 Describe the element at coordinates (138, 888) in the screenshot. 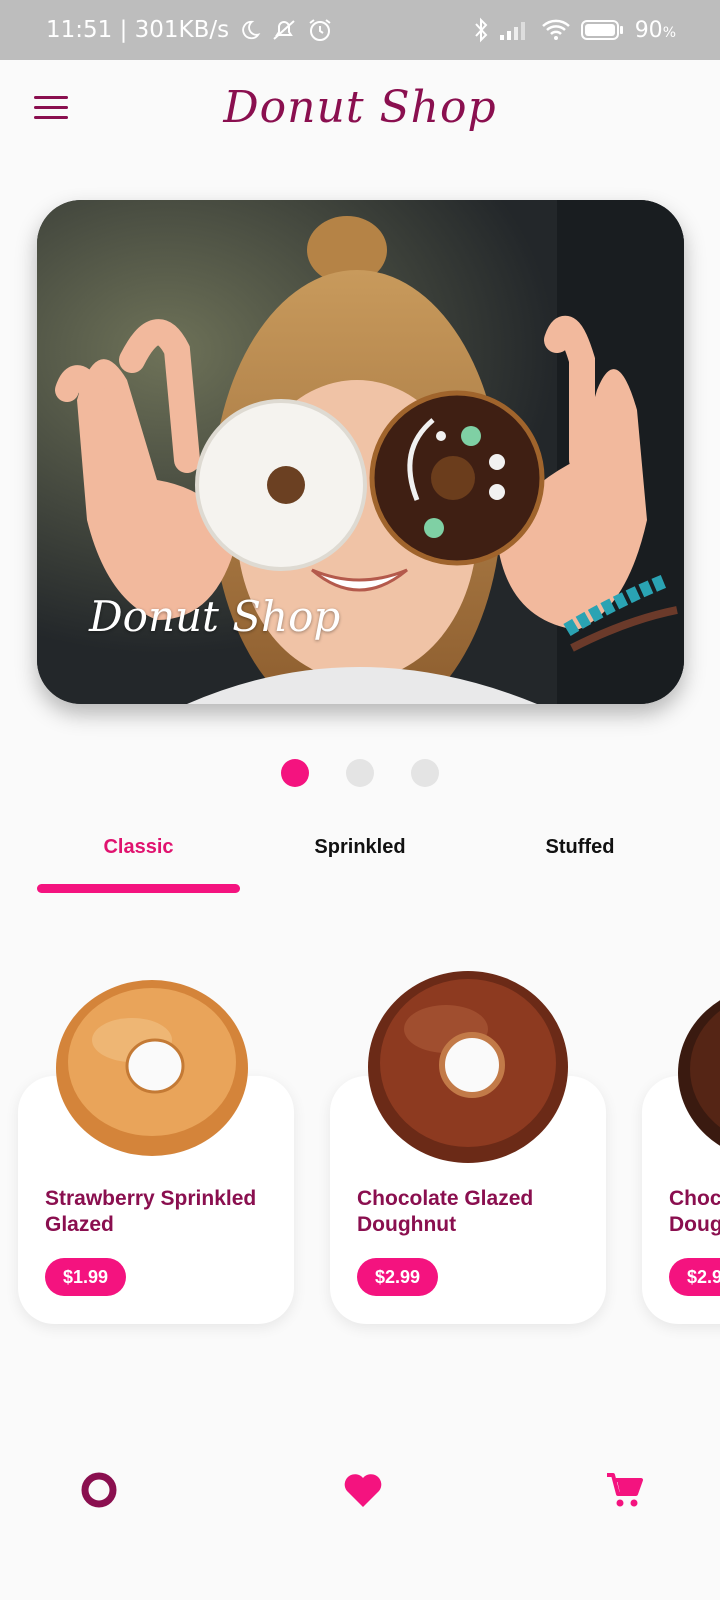

I see `tab-indicator` at that location.